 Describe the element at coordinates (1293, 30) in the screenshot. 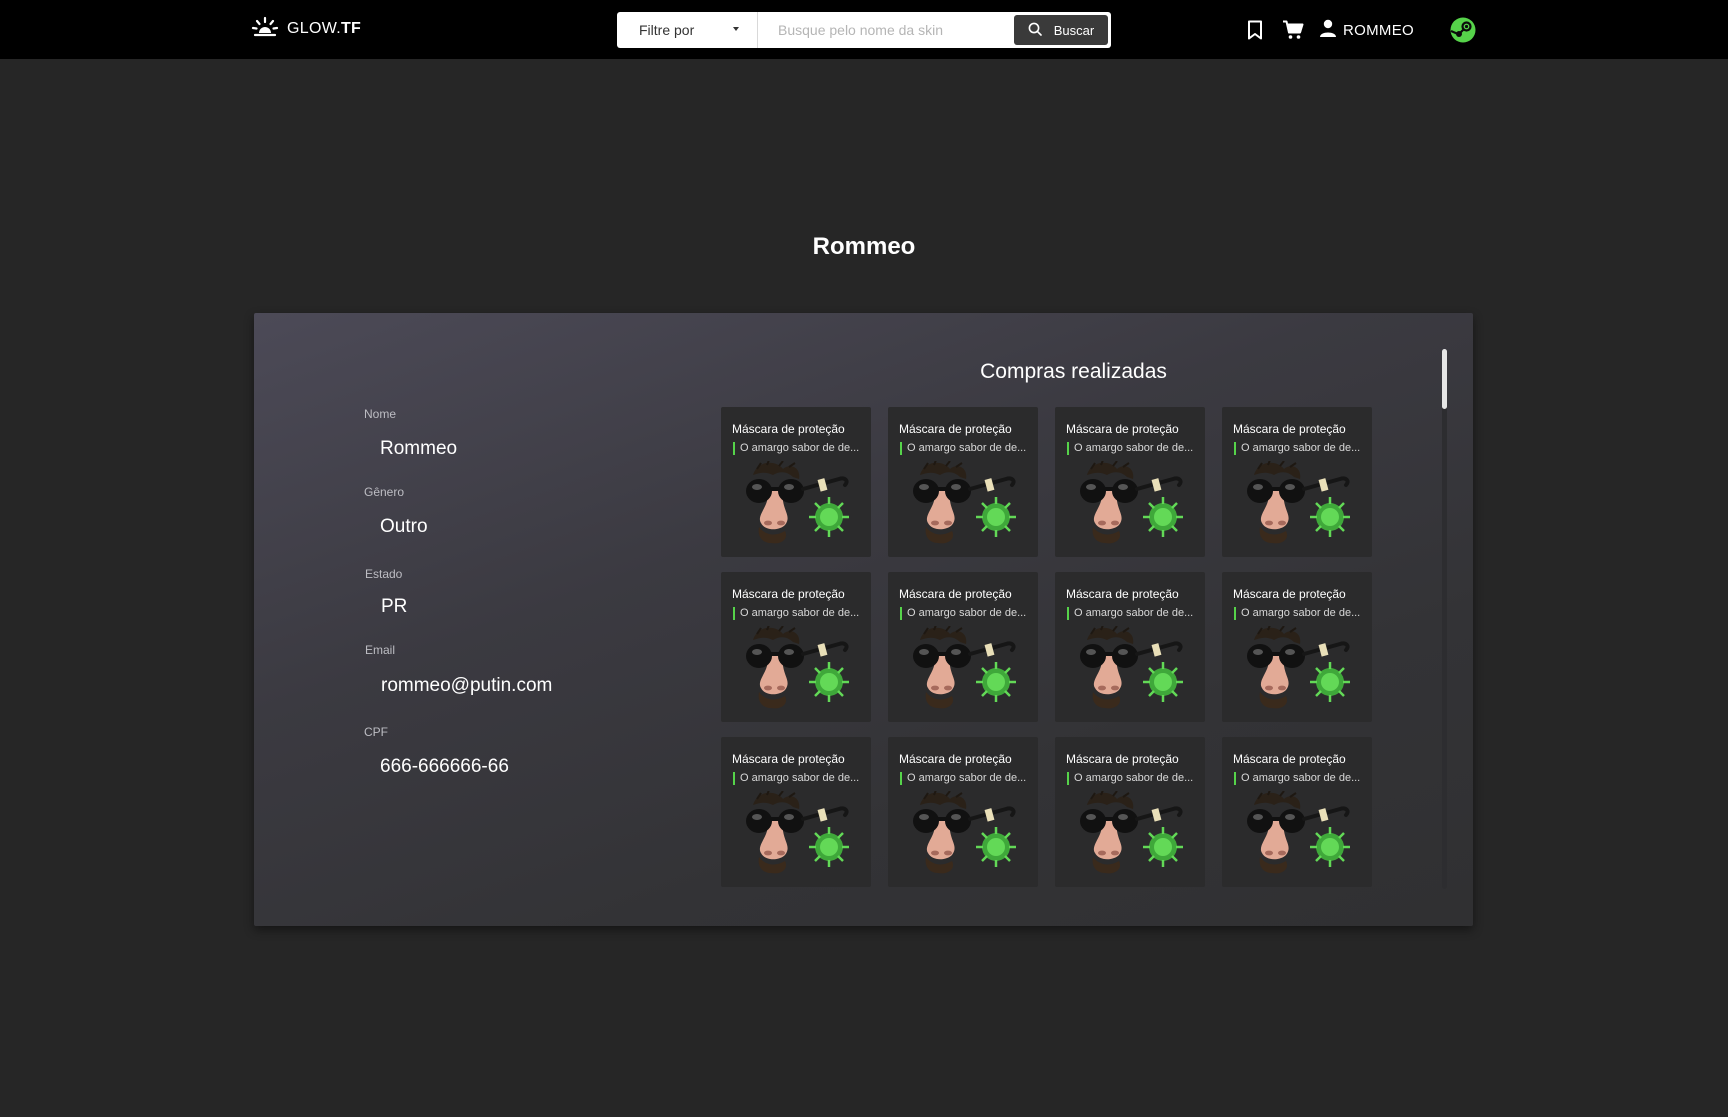

I see `cart-icon` at that location.